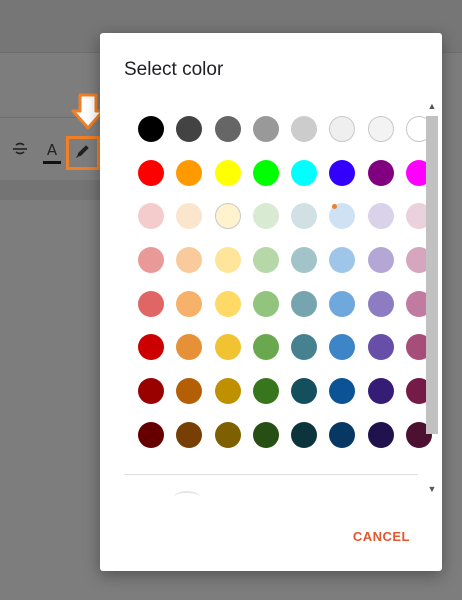 The image size is (462, 600). Describe the element at coordinates (335, 207) in the screenshot. I see `selected-indicator-icon` at that location.